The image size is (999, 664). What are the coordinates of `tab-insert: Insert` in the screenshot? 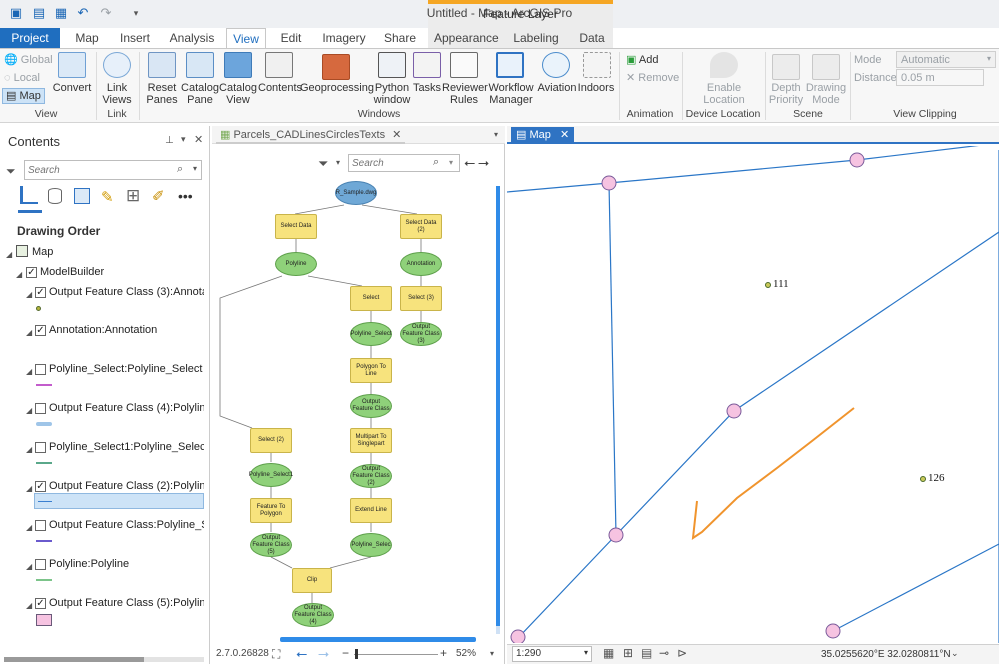 It's located at (135, 38).